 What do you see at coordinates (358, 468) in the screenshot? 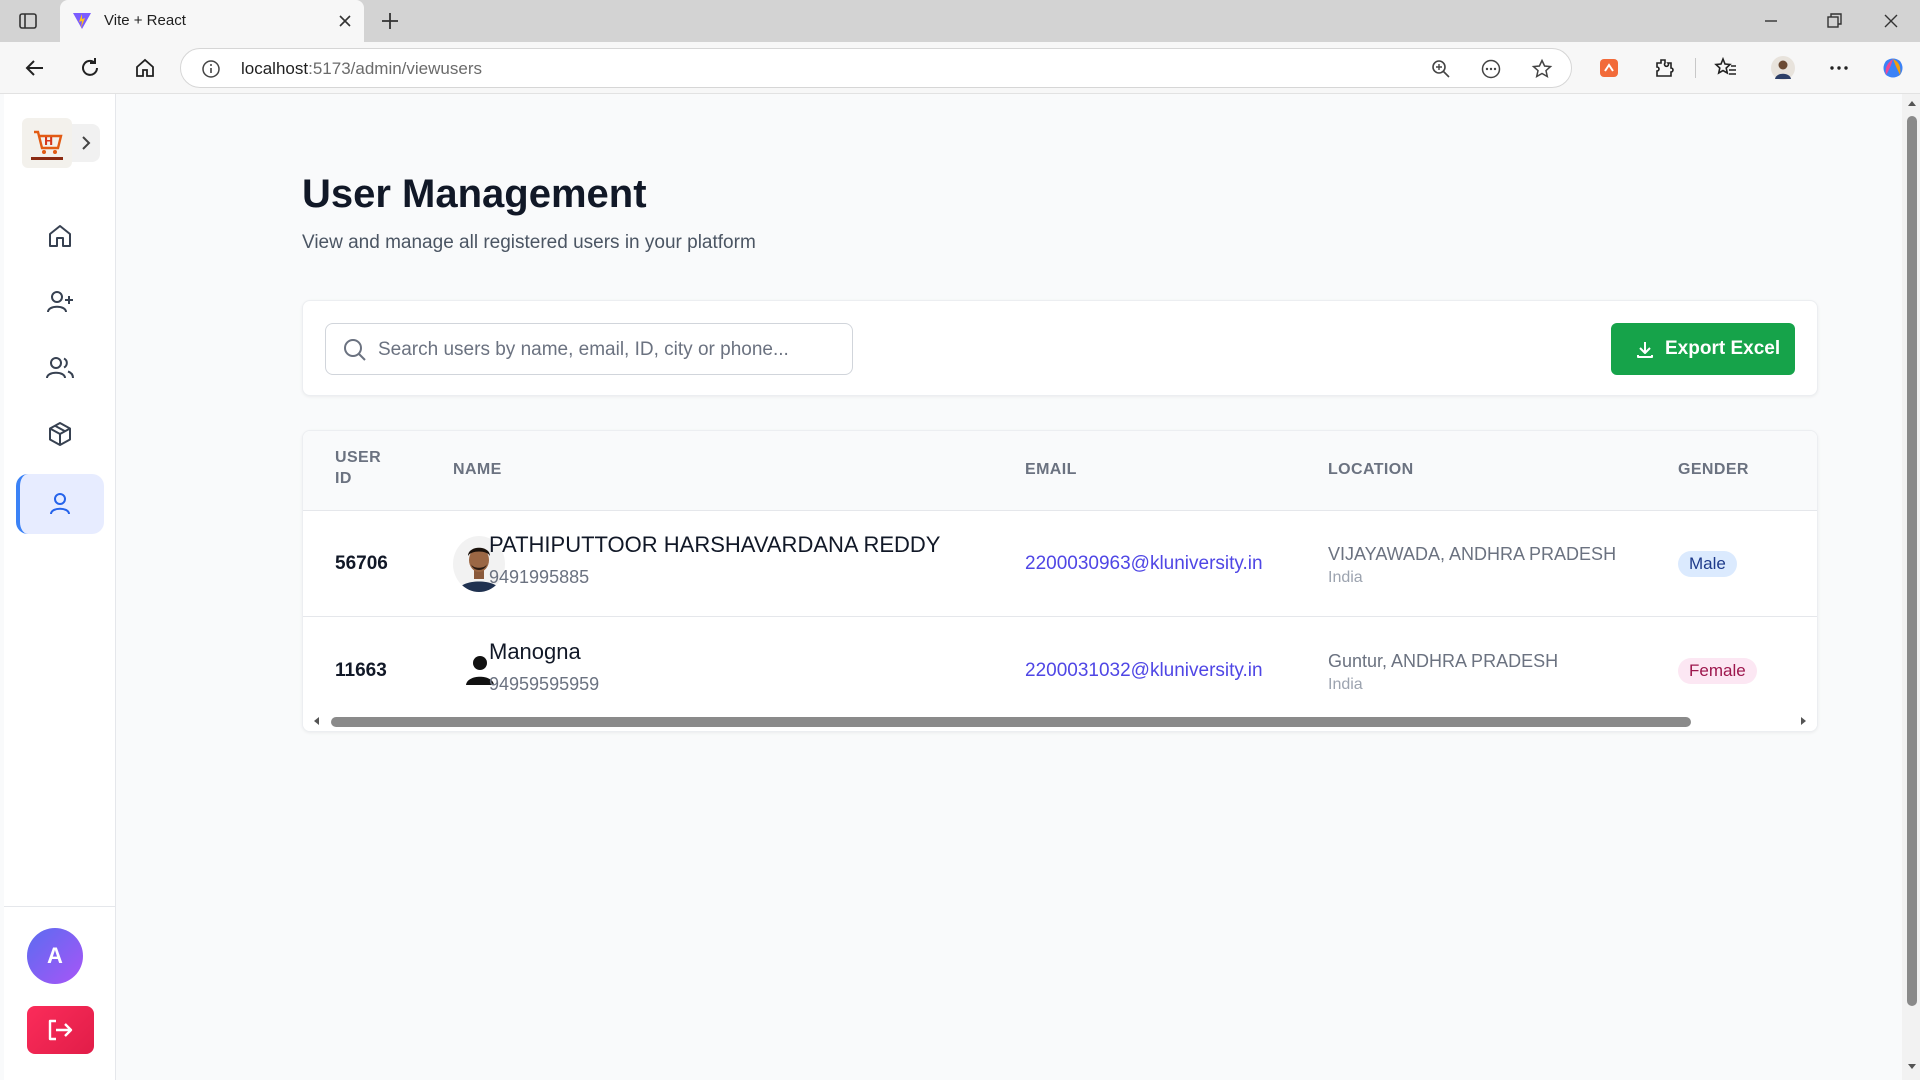
I see `header-user-id: USER ID` at bounding box center [358, 468].